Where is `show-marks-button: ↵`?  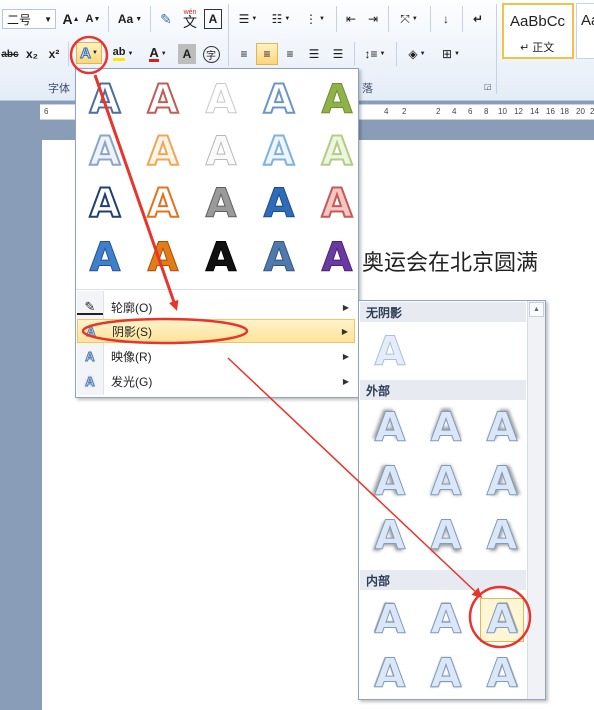 show-marks-button: ↵ is located at coordinates (478, 19).